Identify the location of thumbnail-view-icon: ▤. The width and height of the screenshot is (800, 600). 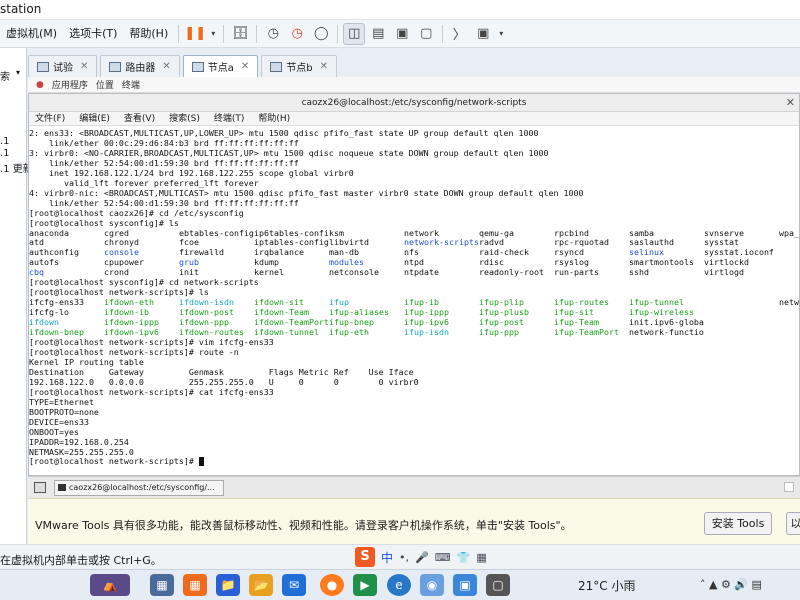
(378, 34).